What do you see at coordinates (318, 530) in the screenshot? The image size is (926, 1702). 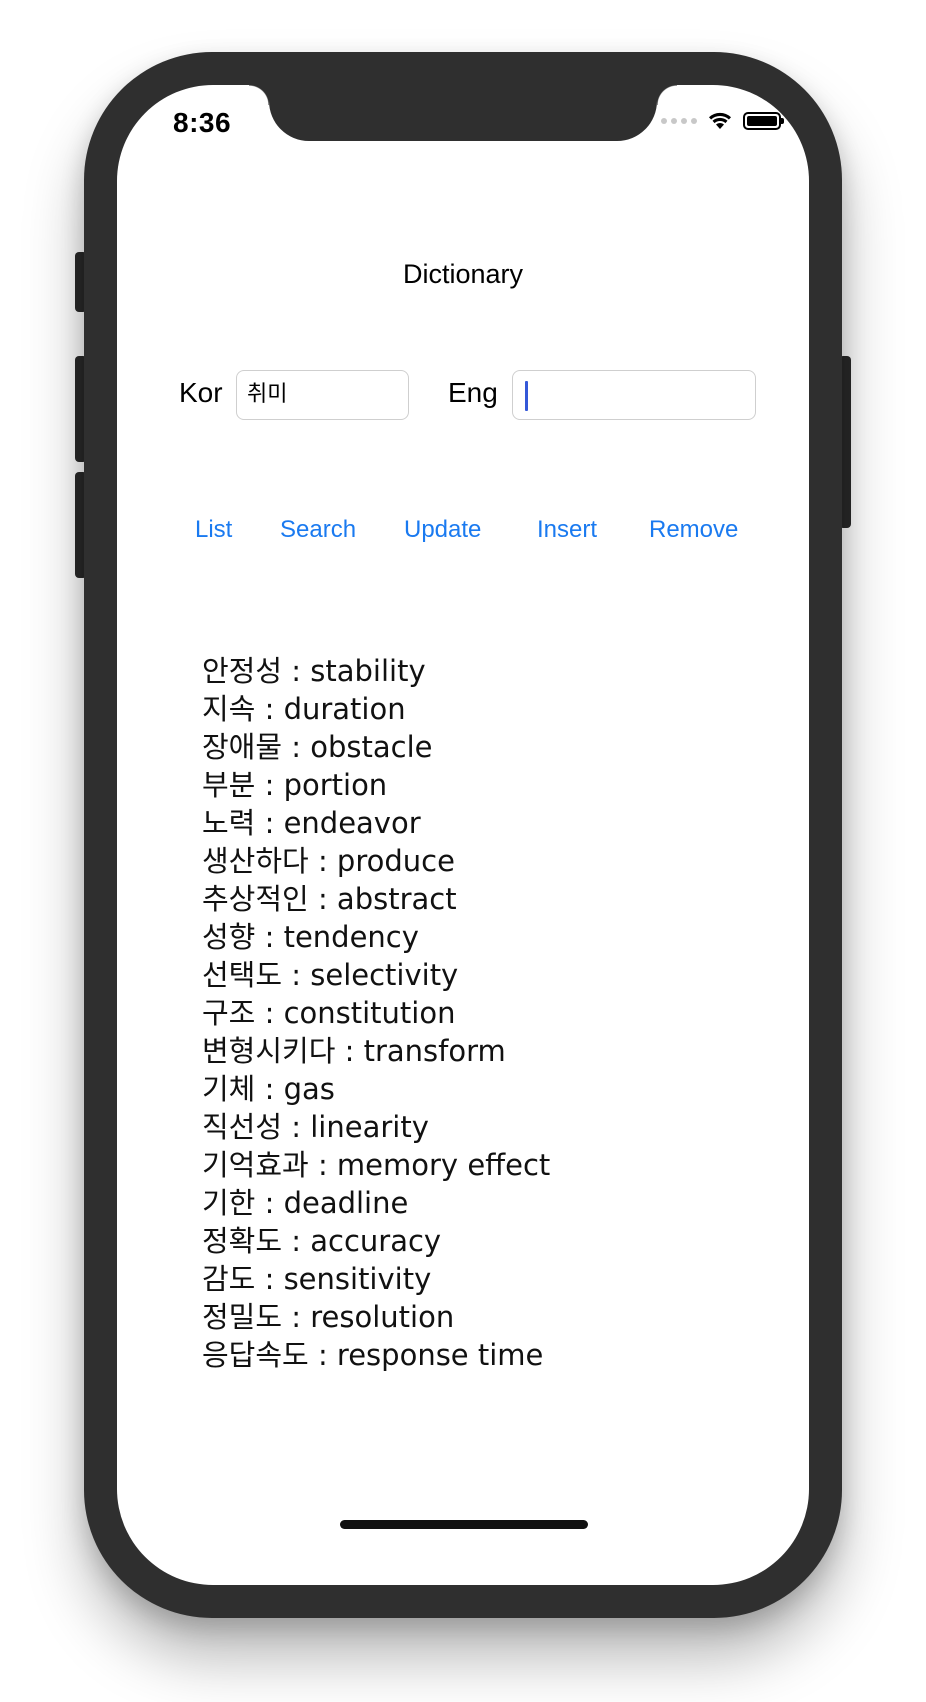 I see `search-button: Search` at bounding box center [318, 530].